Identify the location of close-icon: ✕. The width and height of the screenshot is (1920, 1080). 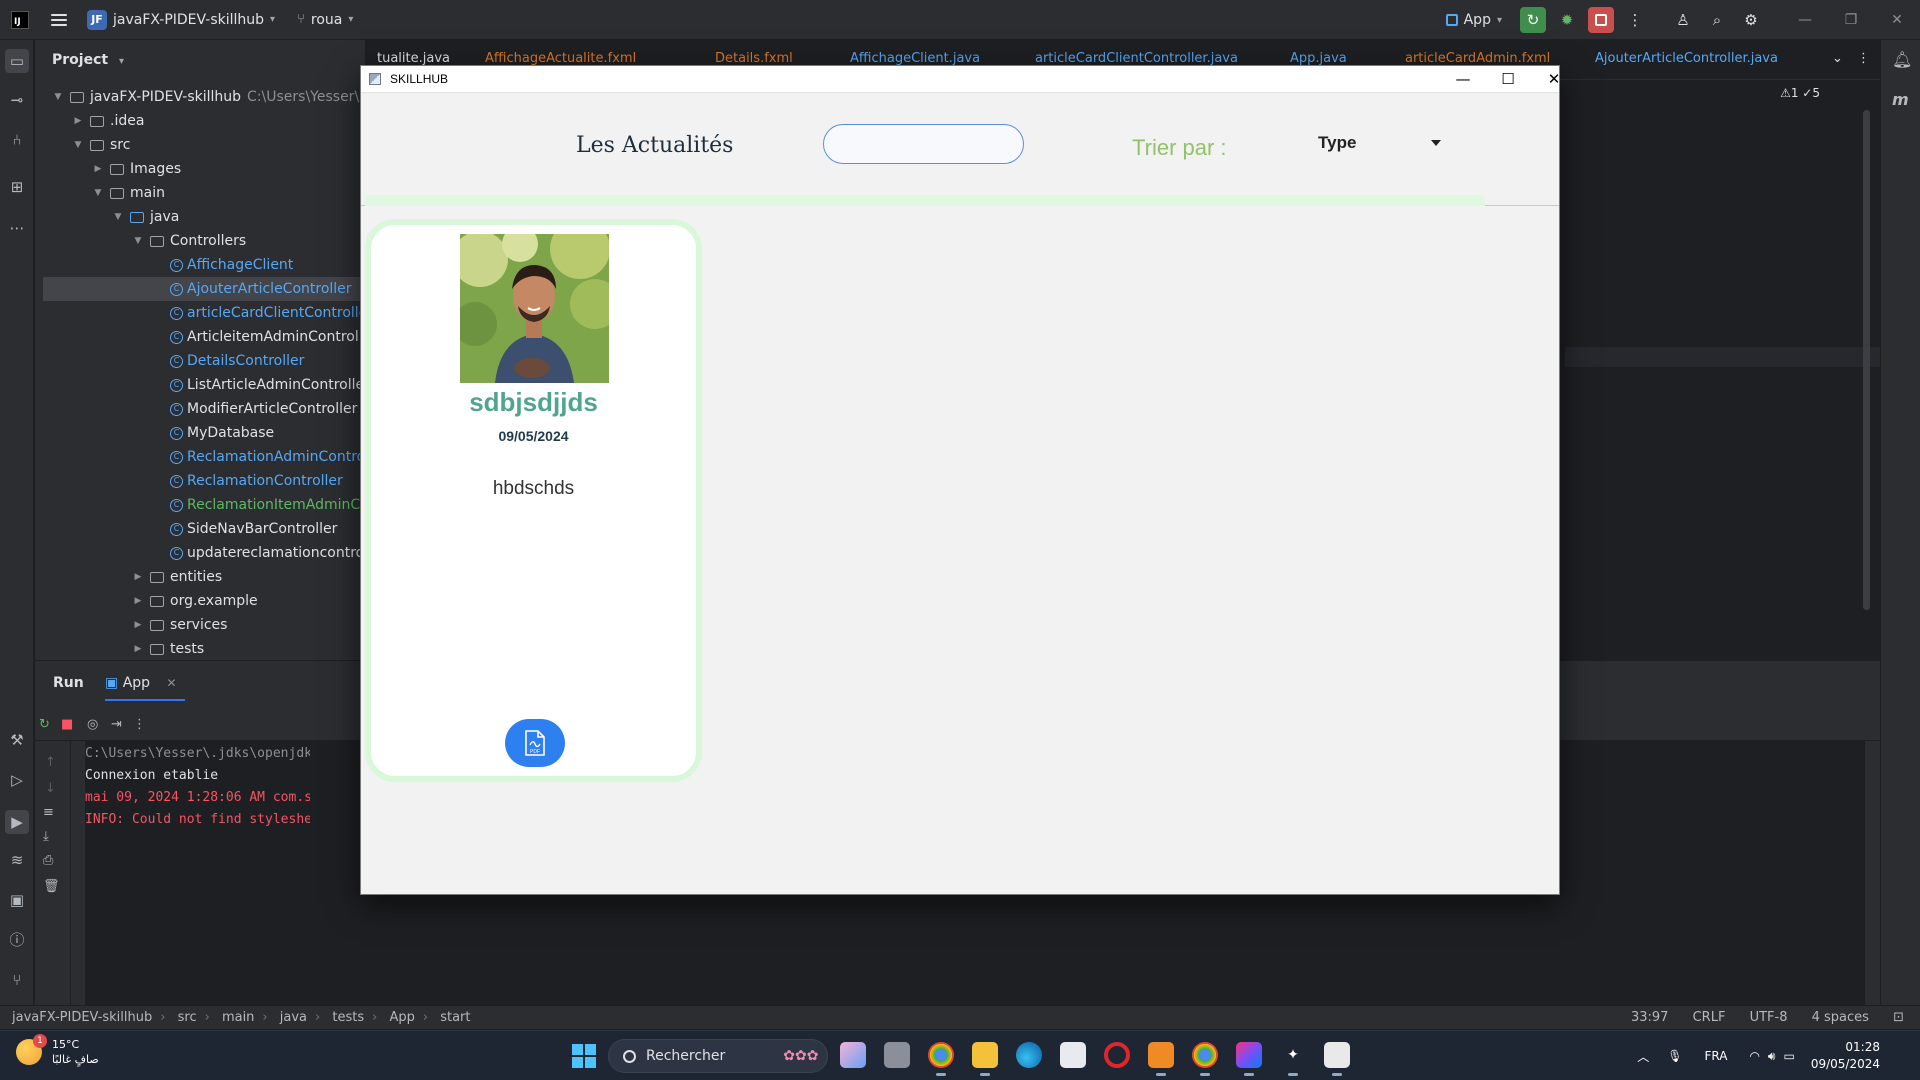
(1554, 79).